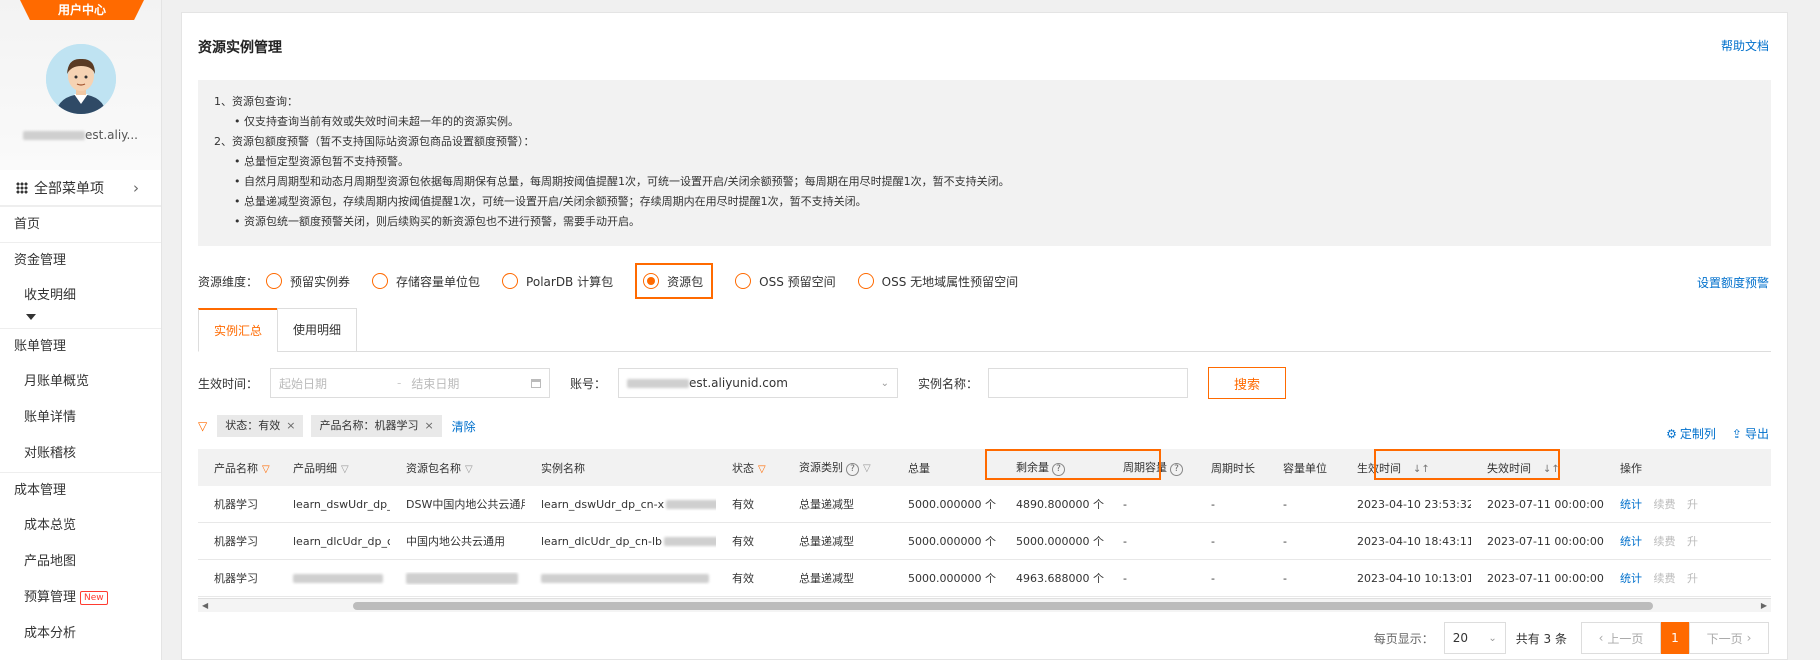 Image resolution: width=1820 pixels, height=660 pixels. I want to click on notice-line: 2、资源包额度预警（暂不支持国际站资源包商品设置额度预警）：, so click(374, 141).